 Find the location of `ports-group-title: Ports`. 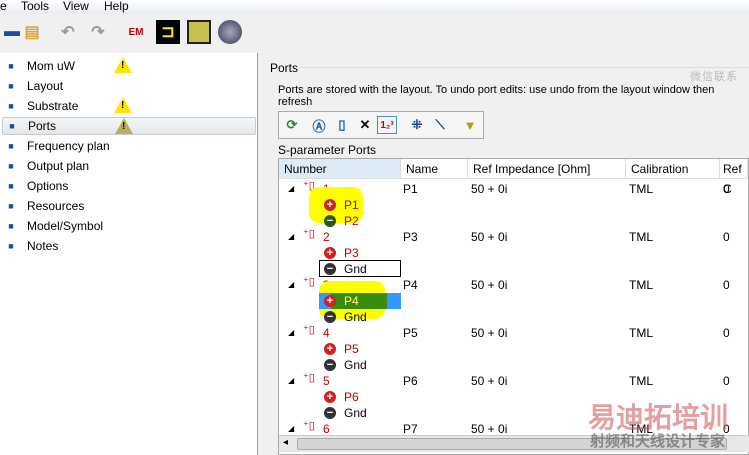

ports-group-title: Ports is located at coordinates (284, 68).